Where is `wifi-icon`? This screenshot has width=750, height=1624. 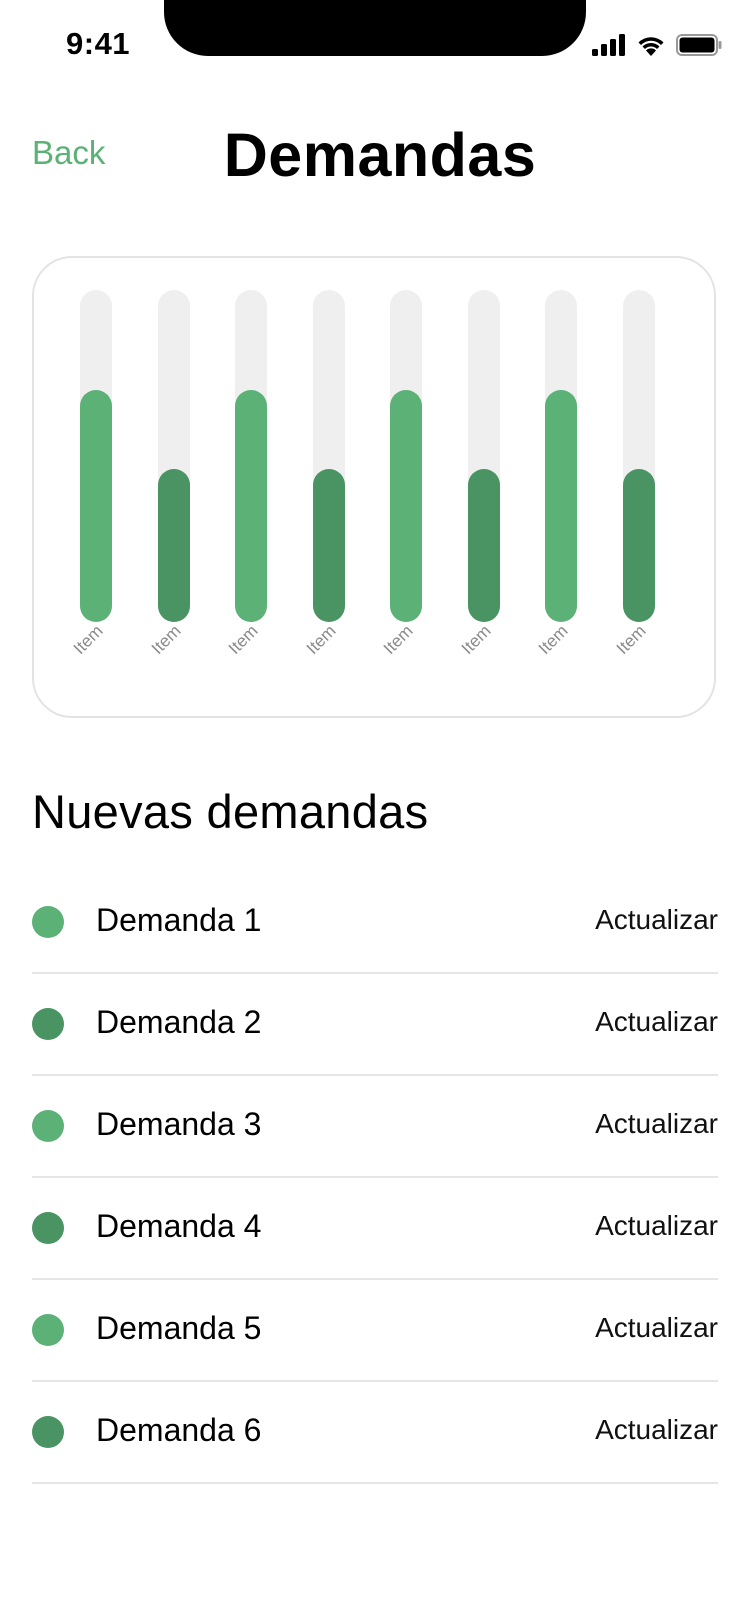 wifi-icon is located at coordinates (651, 46).